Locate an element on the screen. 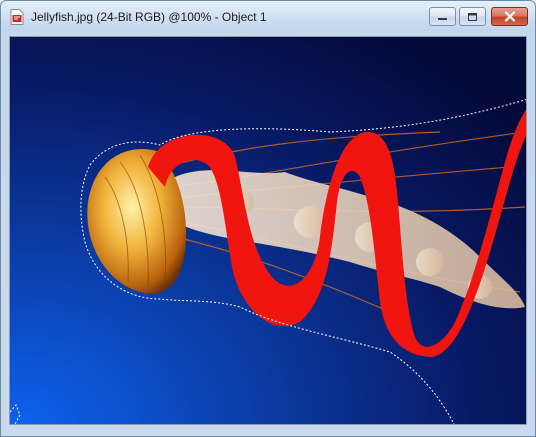 The height and width of the screenshot is (437, 536). document-icon is located at coordinates (17, 17).